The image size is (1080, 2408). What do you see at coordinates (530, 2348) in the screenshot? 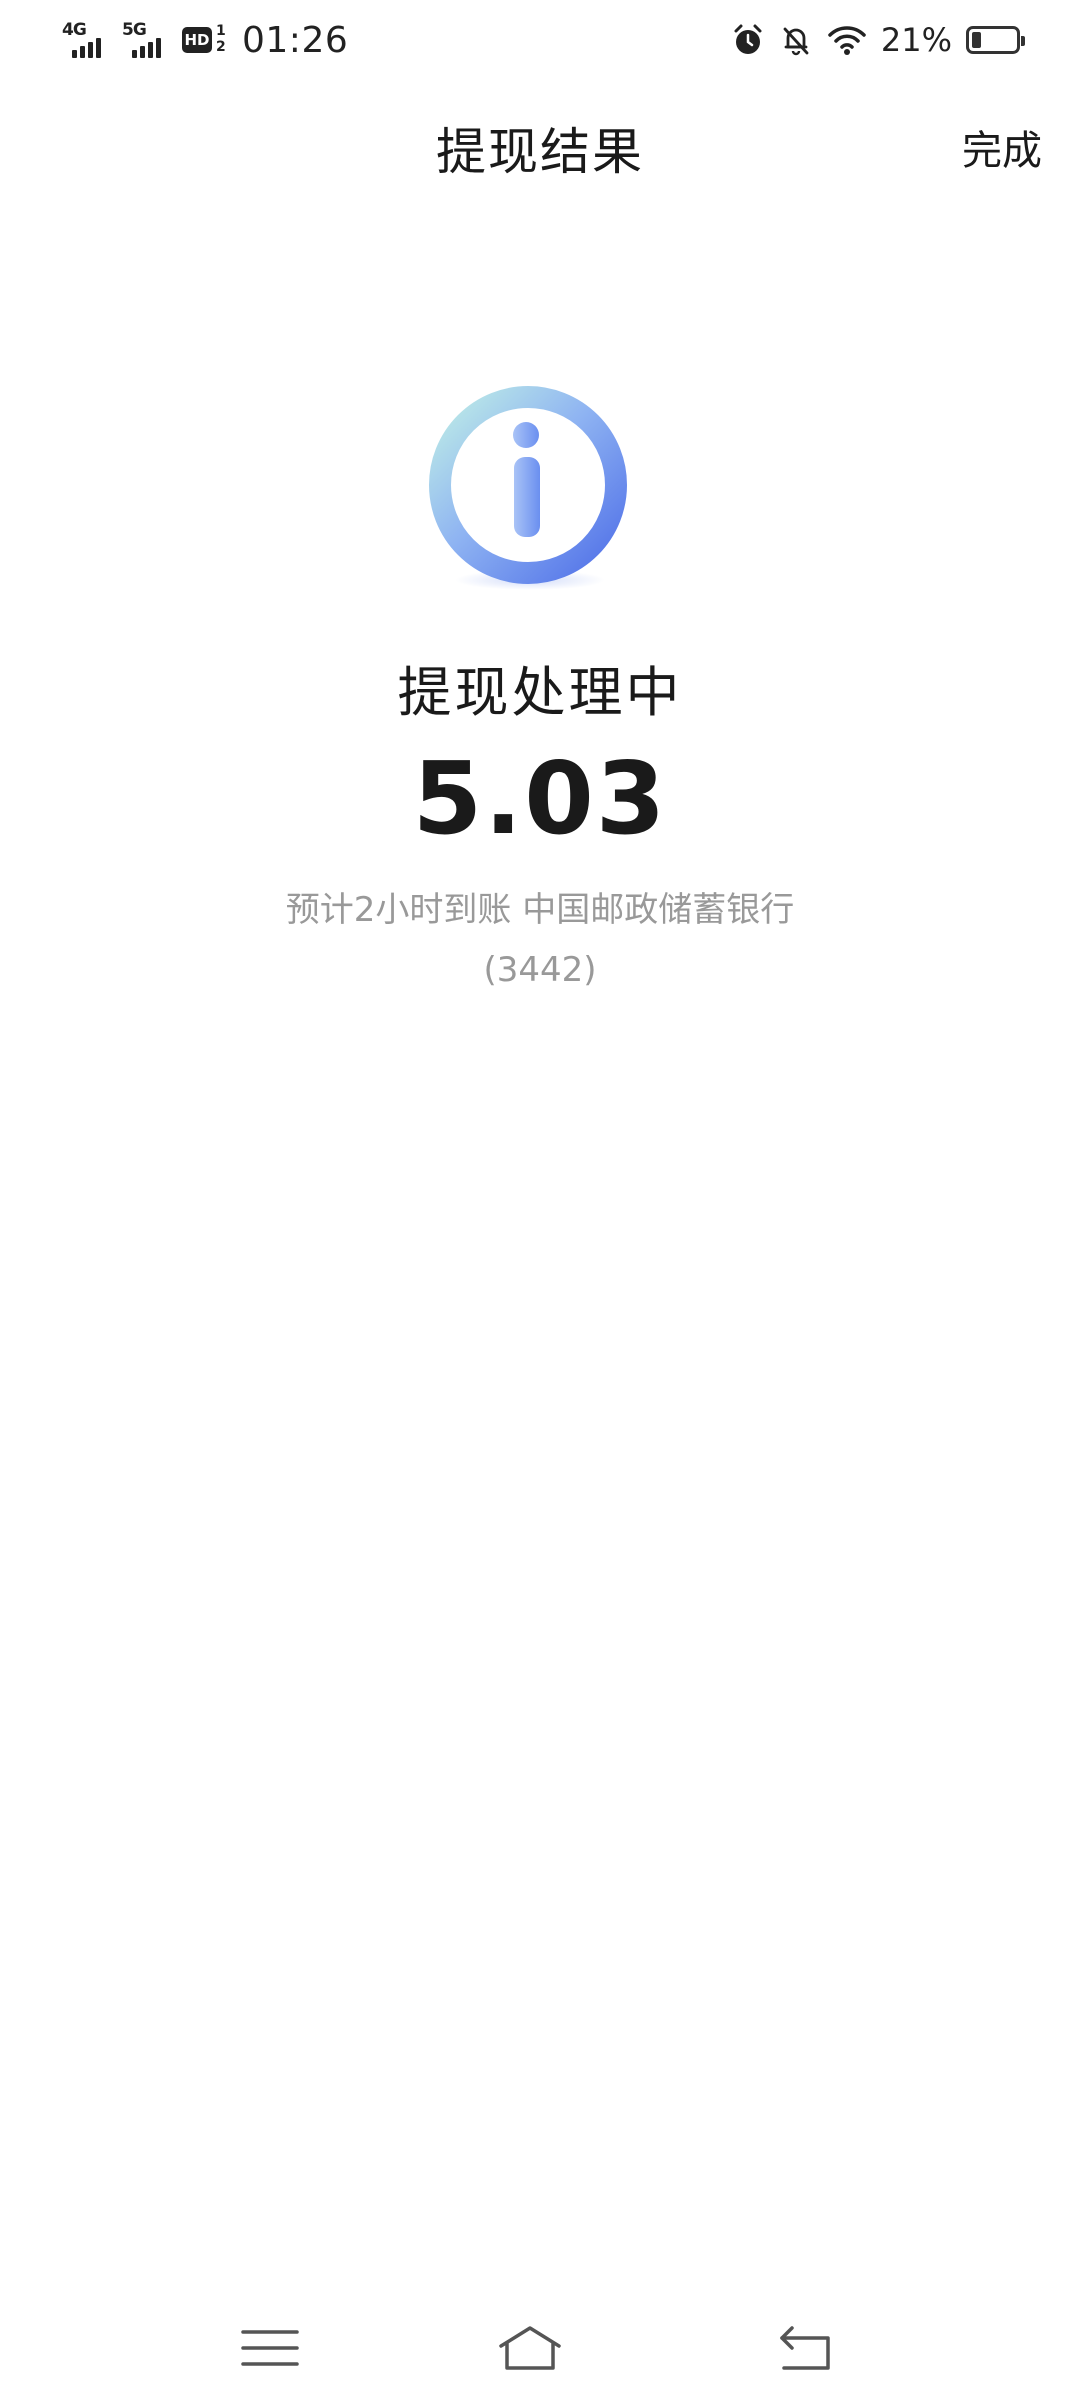
I see `home-icon` at bounding box center [530, 2348].